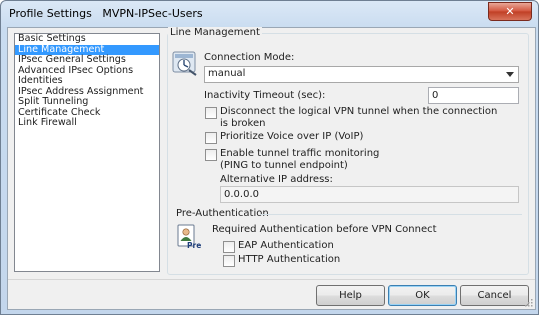 This screenshot has height=315, width=539. What do you see at coordinates (249, 57) in the screenshot?
I see `connection-mode-label: Connection Mode:` at bounding box center [249, 57].